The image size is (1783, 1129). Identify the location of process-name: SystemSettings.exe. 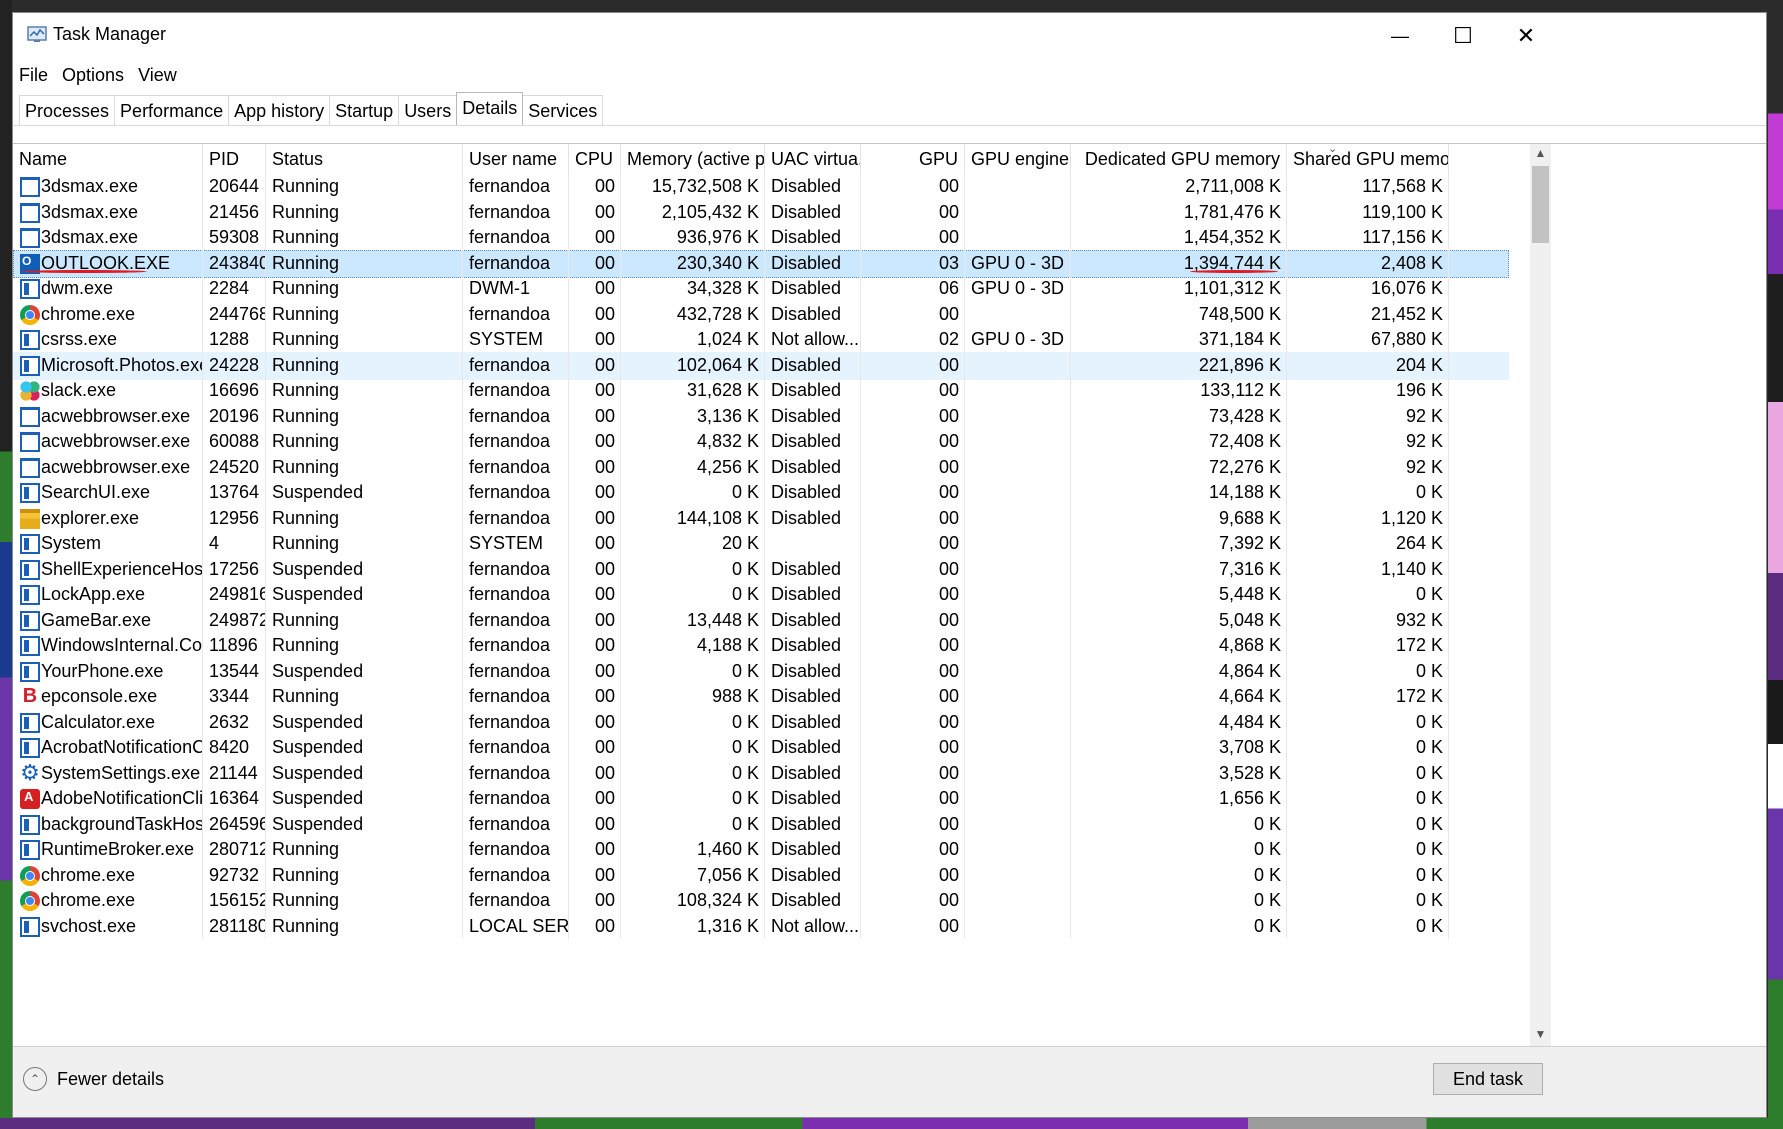
(121, 772).